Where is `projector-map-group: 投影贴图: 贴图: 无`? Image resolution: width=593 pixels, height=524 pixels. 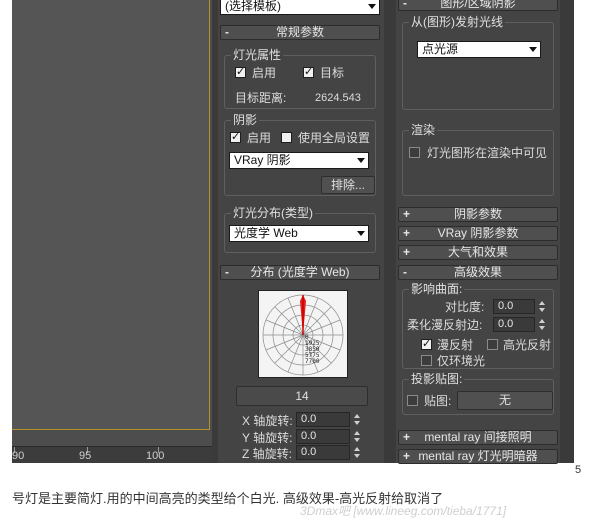
projector-map-group: 投影贴图: 贴图: 无 is located at coordinates (478, 393).